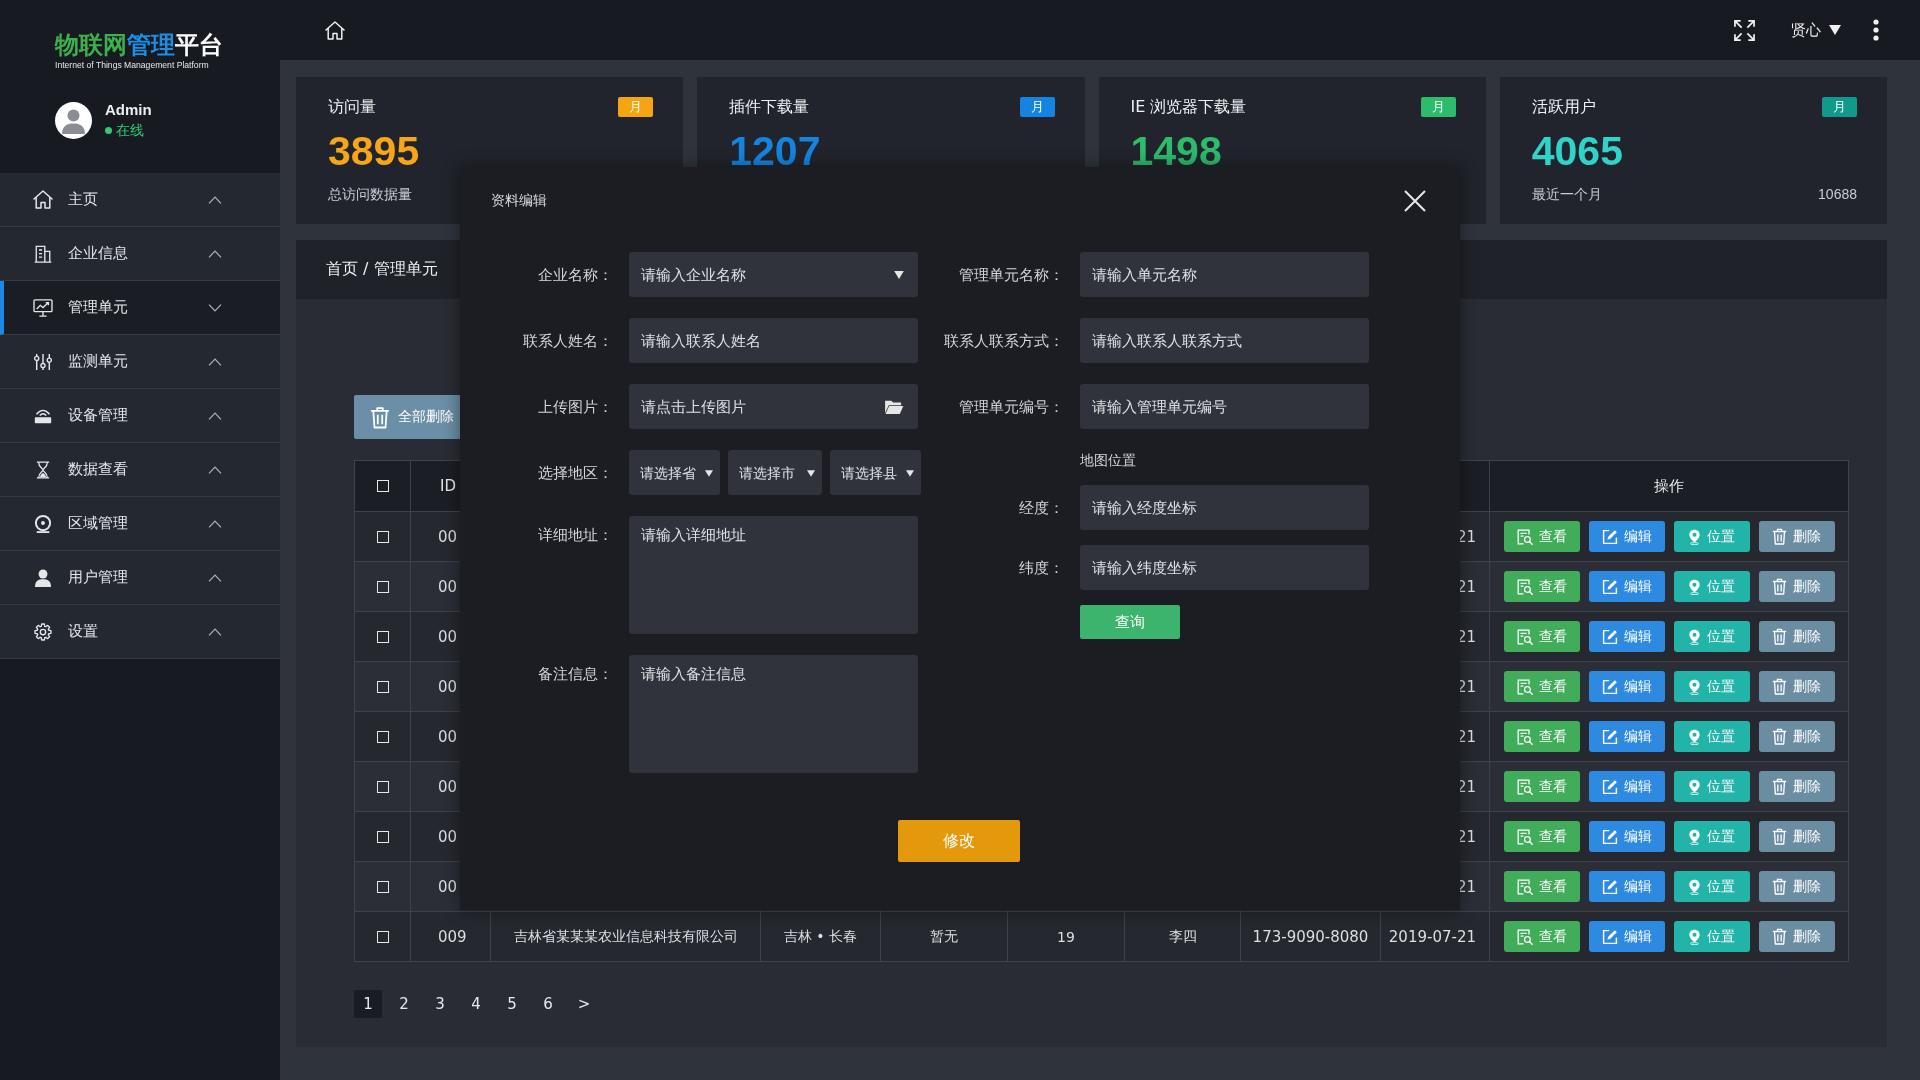  What do you see at coordinates (1130, 622) in the screenshot?
I see `query-button: 查询` at bounding box center [1130, 622].